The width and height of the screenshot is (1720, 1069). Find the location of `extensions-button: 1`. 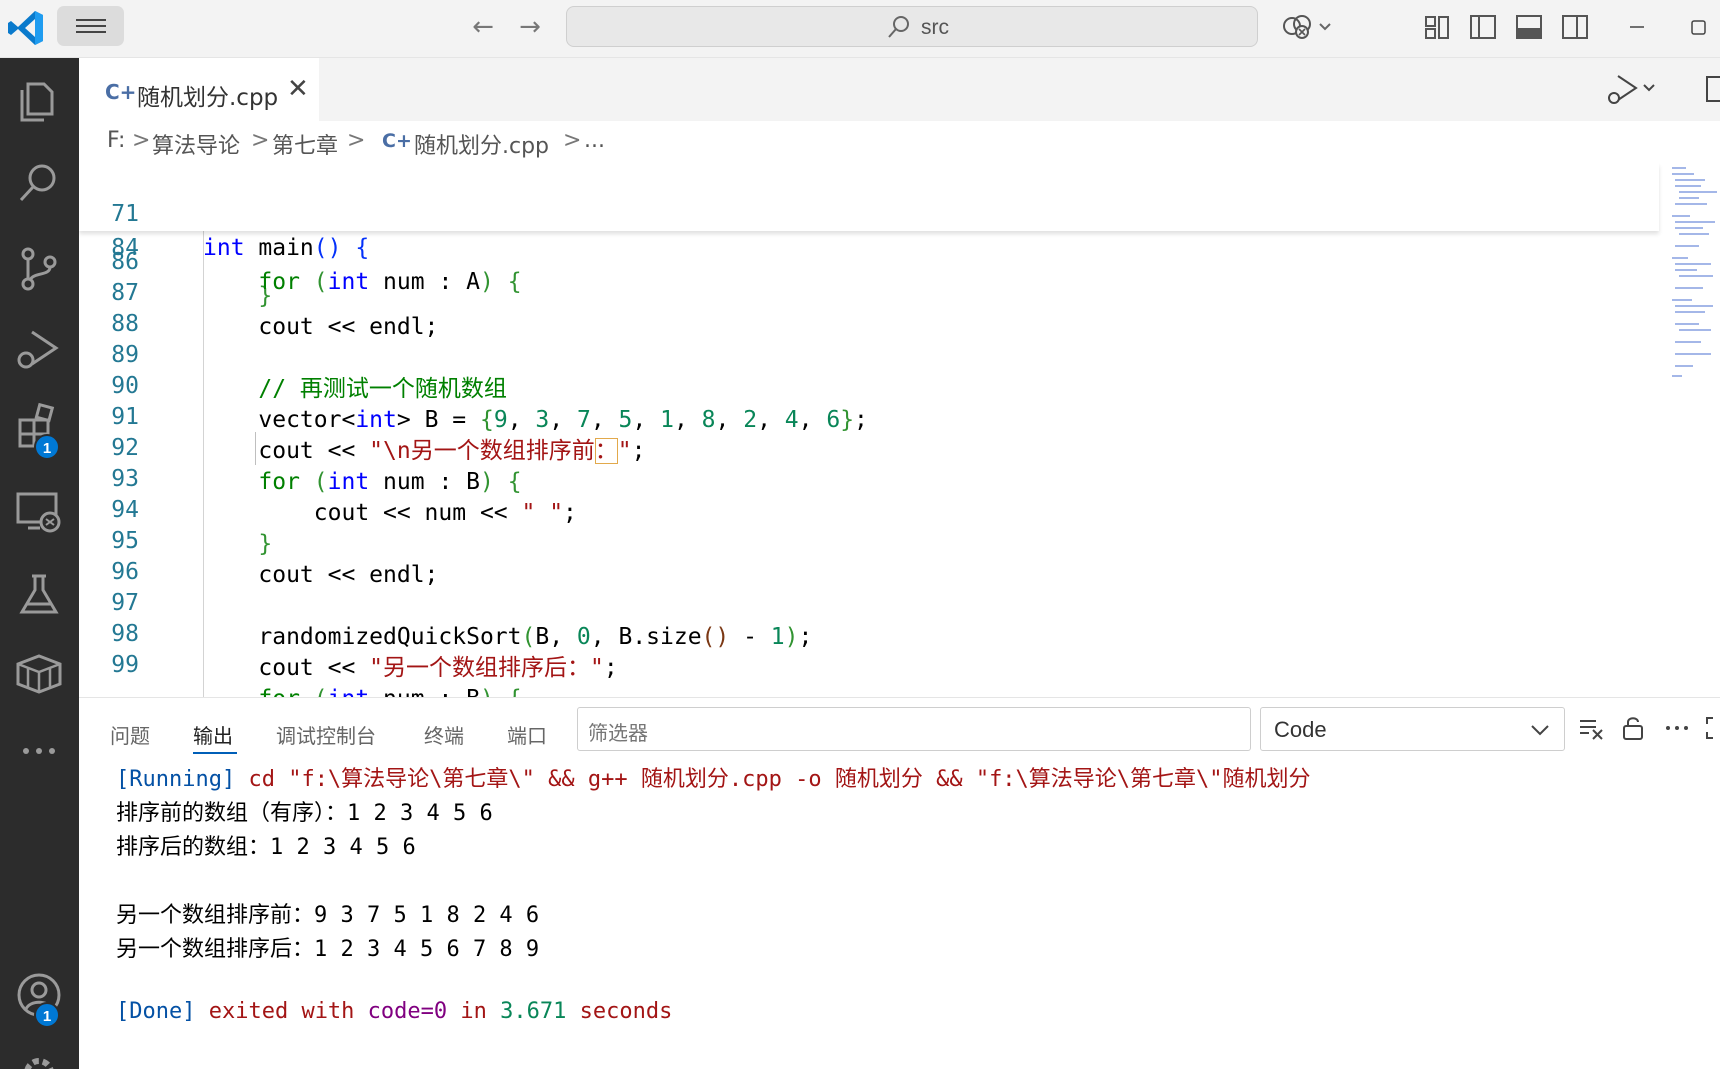

extensions-button: 1 is located at coordinates (39, 429).